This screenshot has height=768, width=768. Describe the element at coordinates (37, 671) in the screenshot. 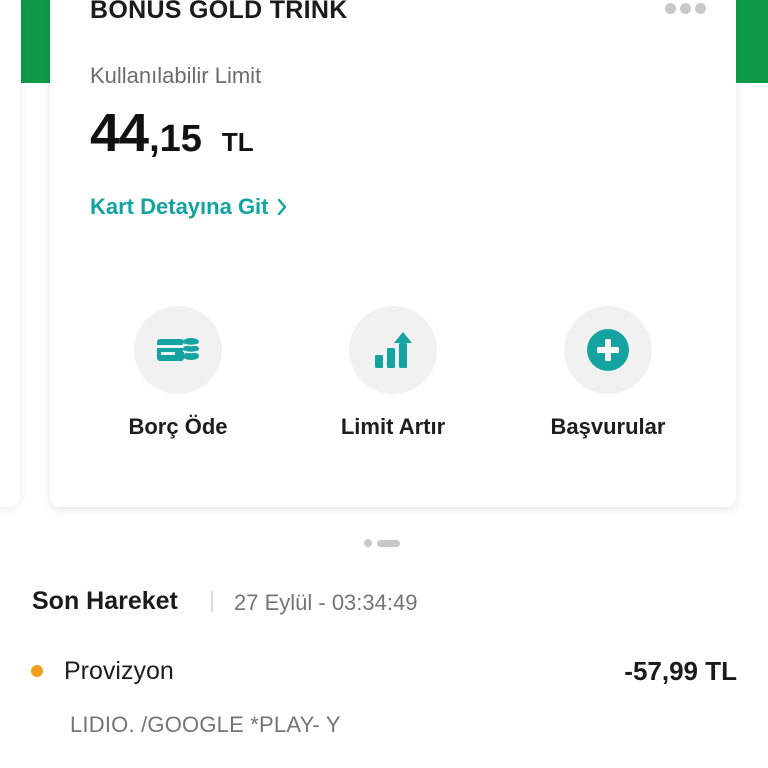

I see `transaction-status-dot` at that location.